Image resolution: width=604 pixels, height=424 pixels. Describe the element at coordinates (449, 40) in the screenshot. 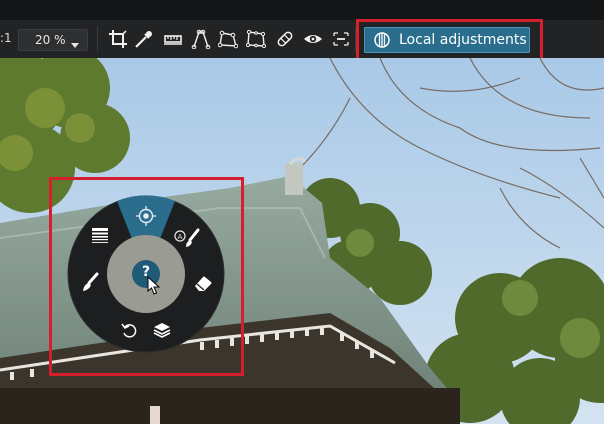

I see `highlight-box-local-adjustments` at that location.